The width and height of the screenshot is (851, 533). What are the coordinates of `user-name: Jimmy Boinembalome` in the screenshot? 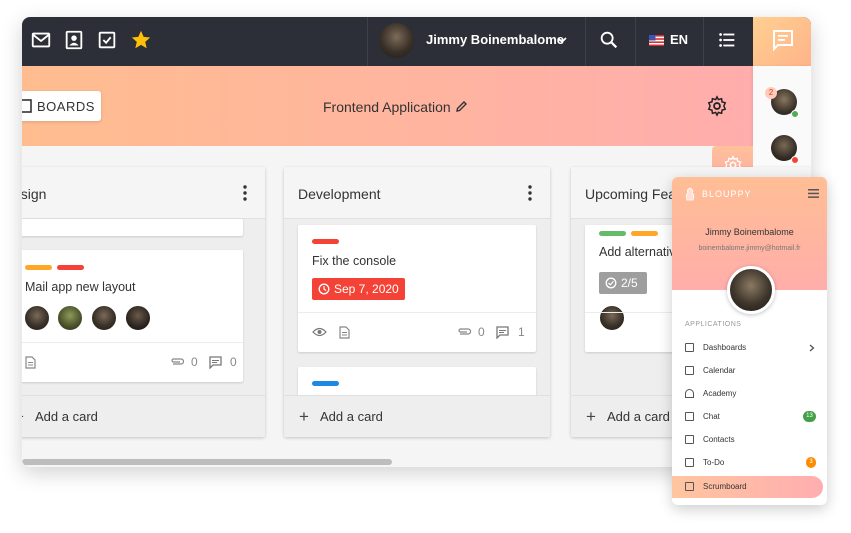 It's located at (495, 39).